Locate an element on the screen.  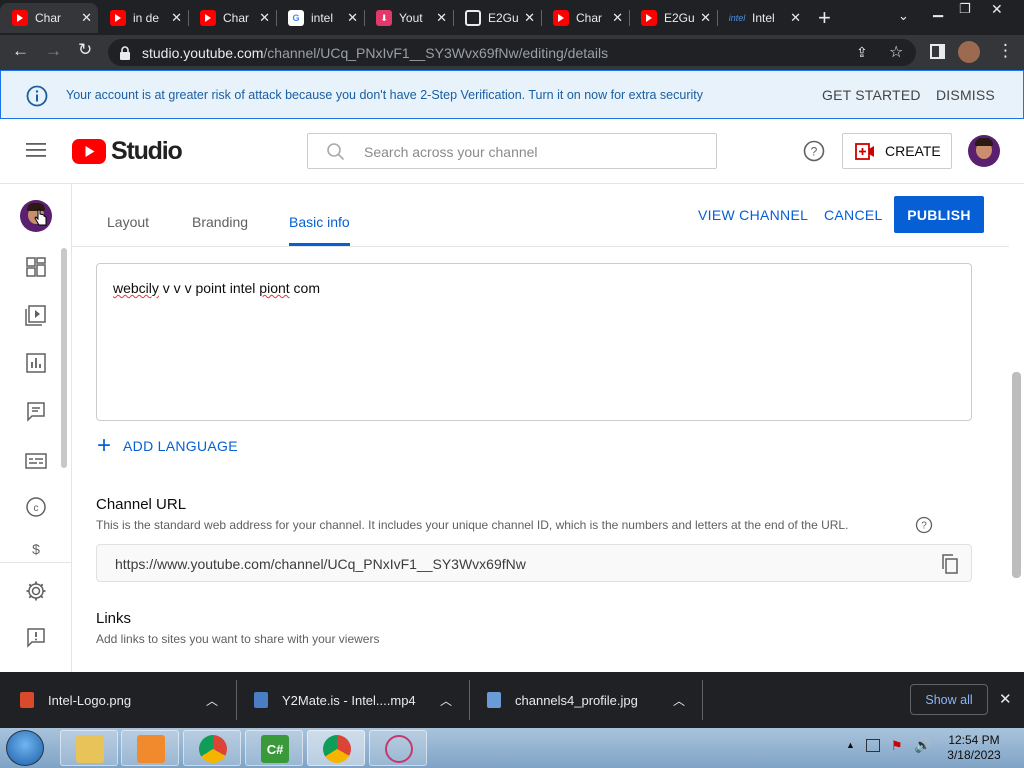
comments-icon is located at coordinates (36, 411).